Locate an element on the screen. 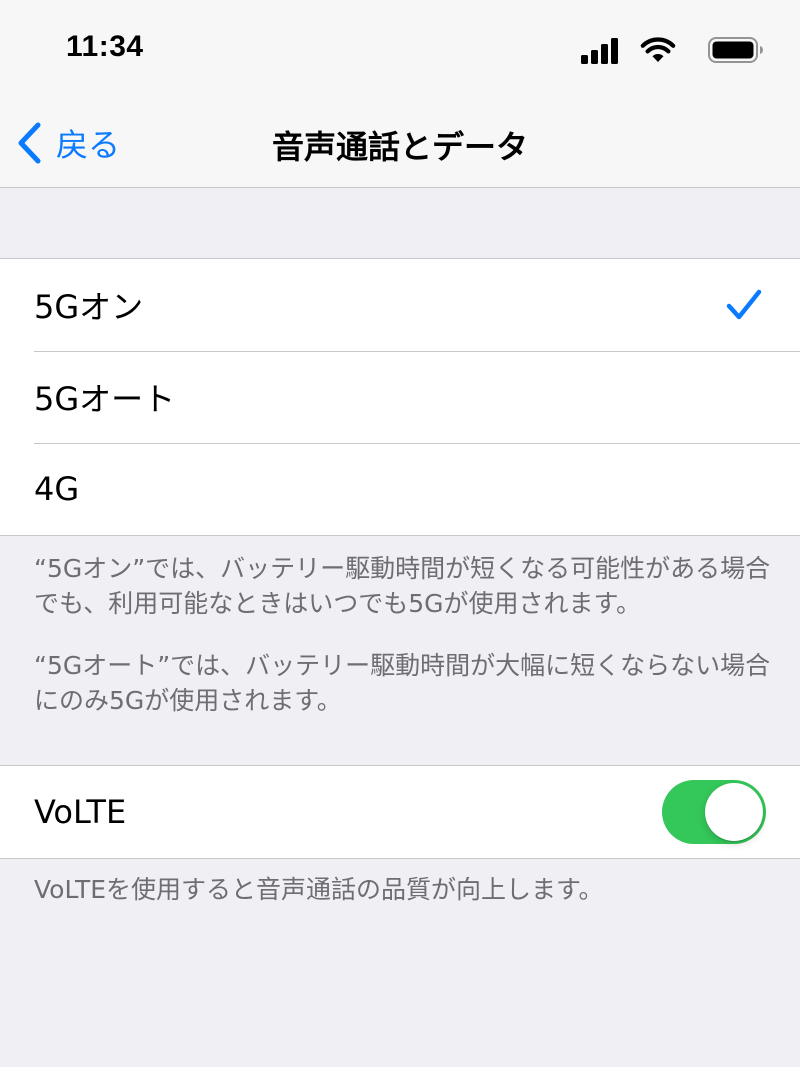 The image size is (800, 1067). volte-toggle is located at coordinates (714, 812).